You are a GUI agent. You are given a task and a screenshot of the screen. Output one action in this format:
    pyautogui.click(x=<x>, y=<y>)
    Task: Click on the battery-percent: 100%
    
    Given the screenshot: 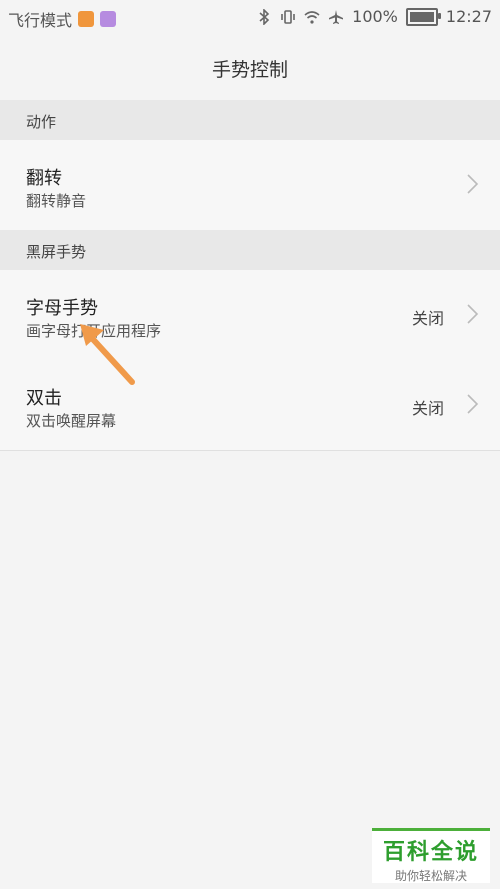 What is the action you would take?
    pyautogui.click(x=375, y=16)
    